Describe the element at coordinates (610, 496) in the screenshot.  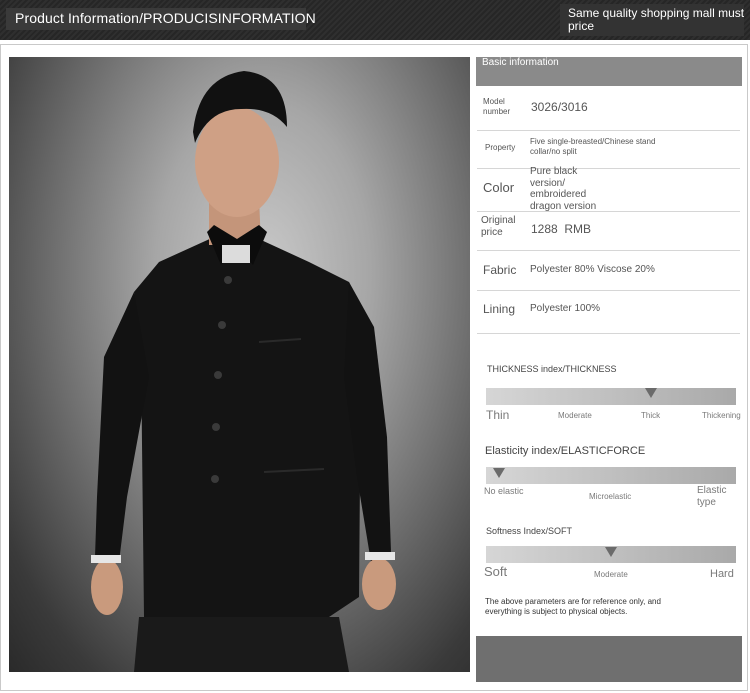
I see `elasticity-scale-micro: Microelastic` at that location.